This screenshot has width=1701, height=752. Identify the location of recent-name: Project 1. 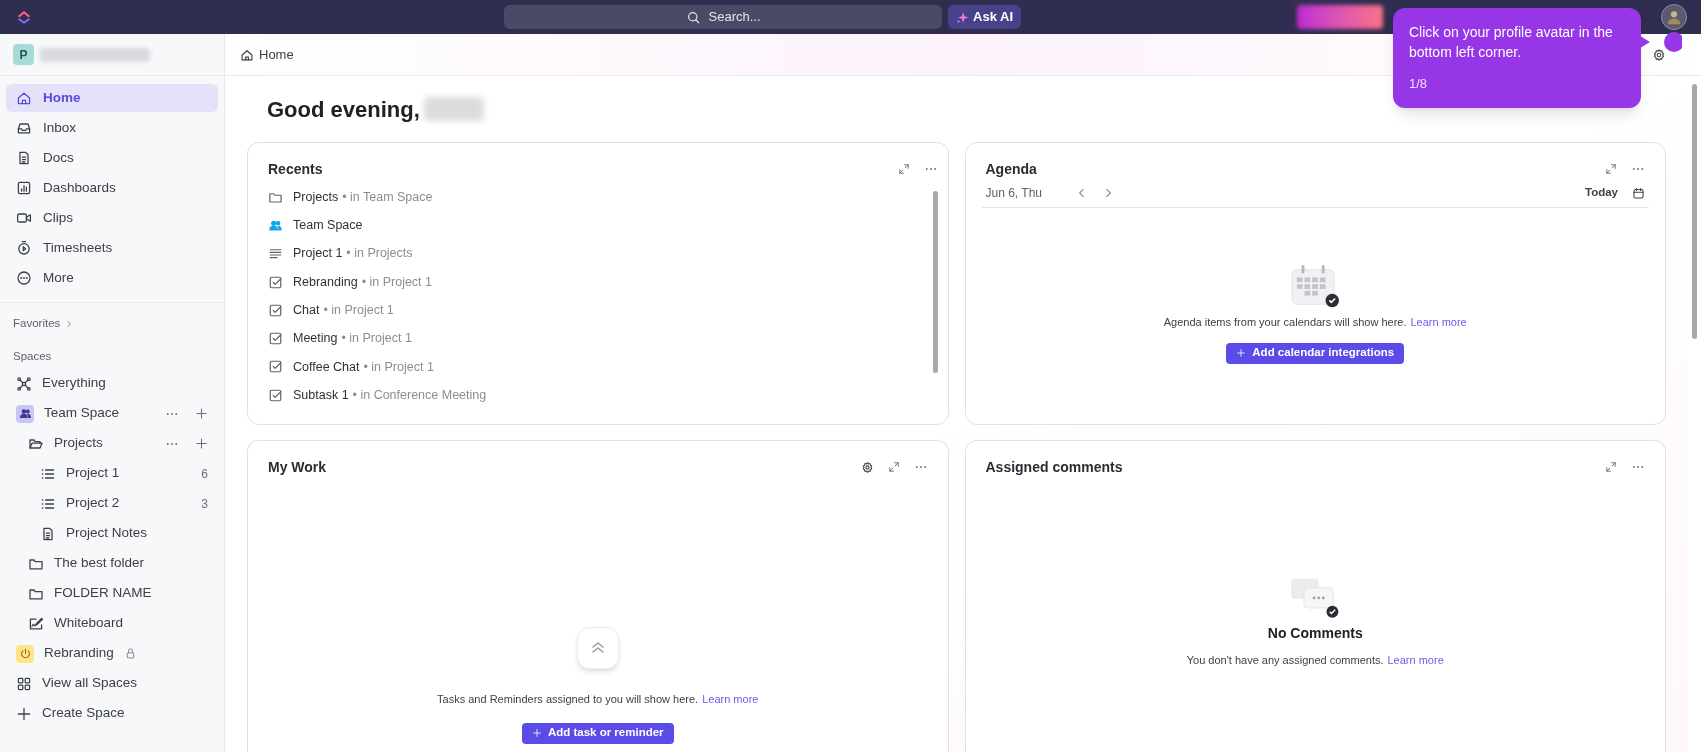
(318, 254).